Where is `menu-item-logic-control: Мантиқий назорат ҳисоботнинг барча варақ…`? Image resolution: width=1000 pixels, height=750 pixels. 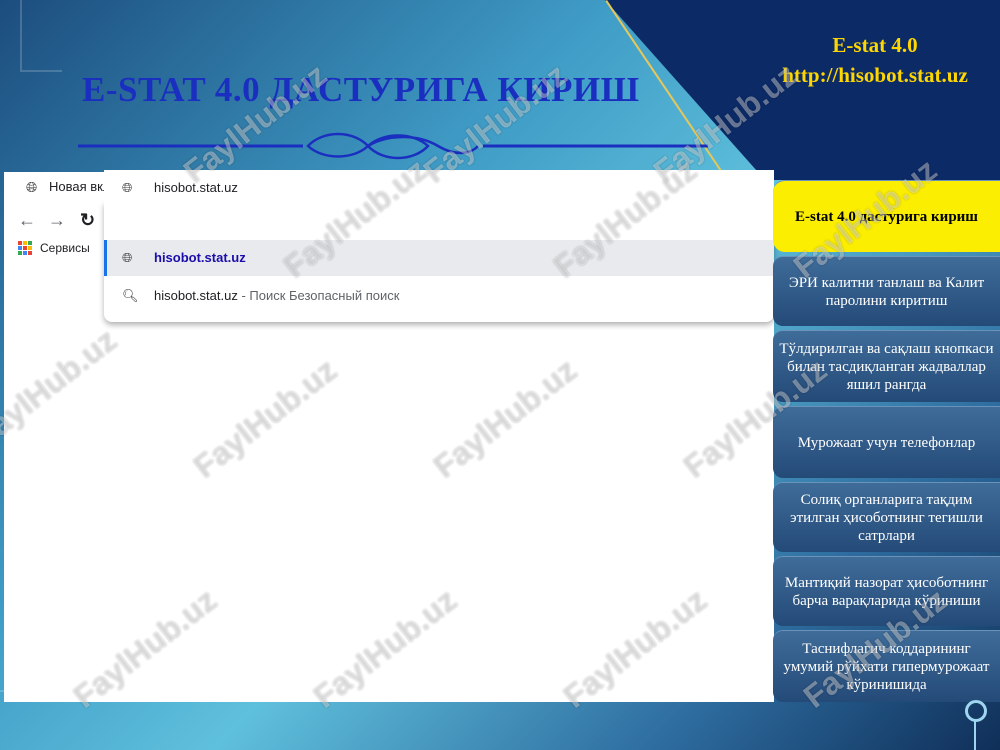 menu-item-logic-control: Мантиқий назорат ҳисоботнинг барча варақ… is located at coordinates (886, 591).